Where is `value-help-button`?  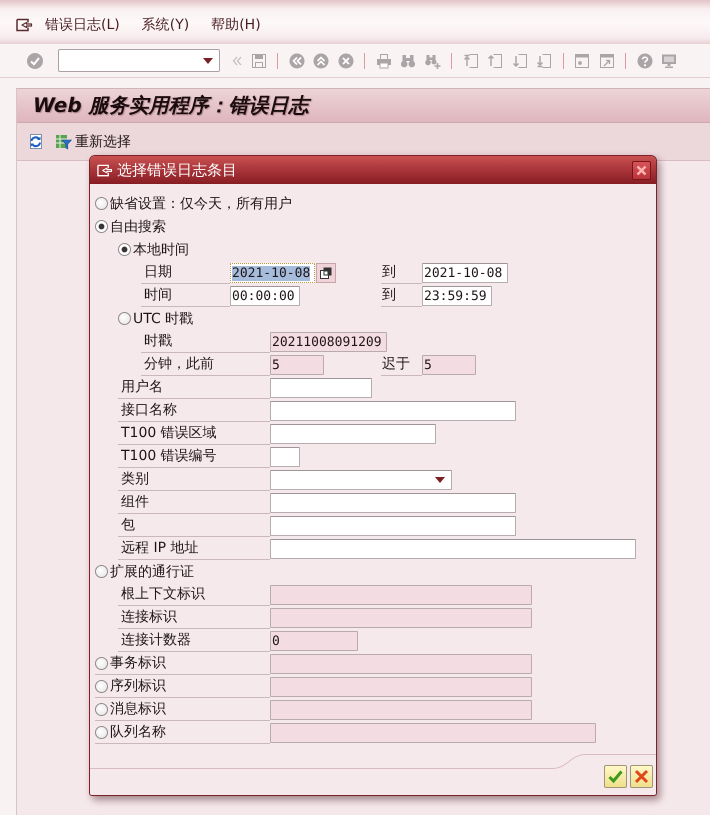
value-help-button is located at coordinates (326, 273).